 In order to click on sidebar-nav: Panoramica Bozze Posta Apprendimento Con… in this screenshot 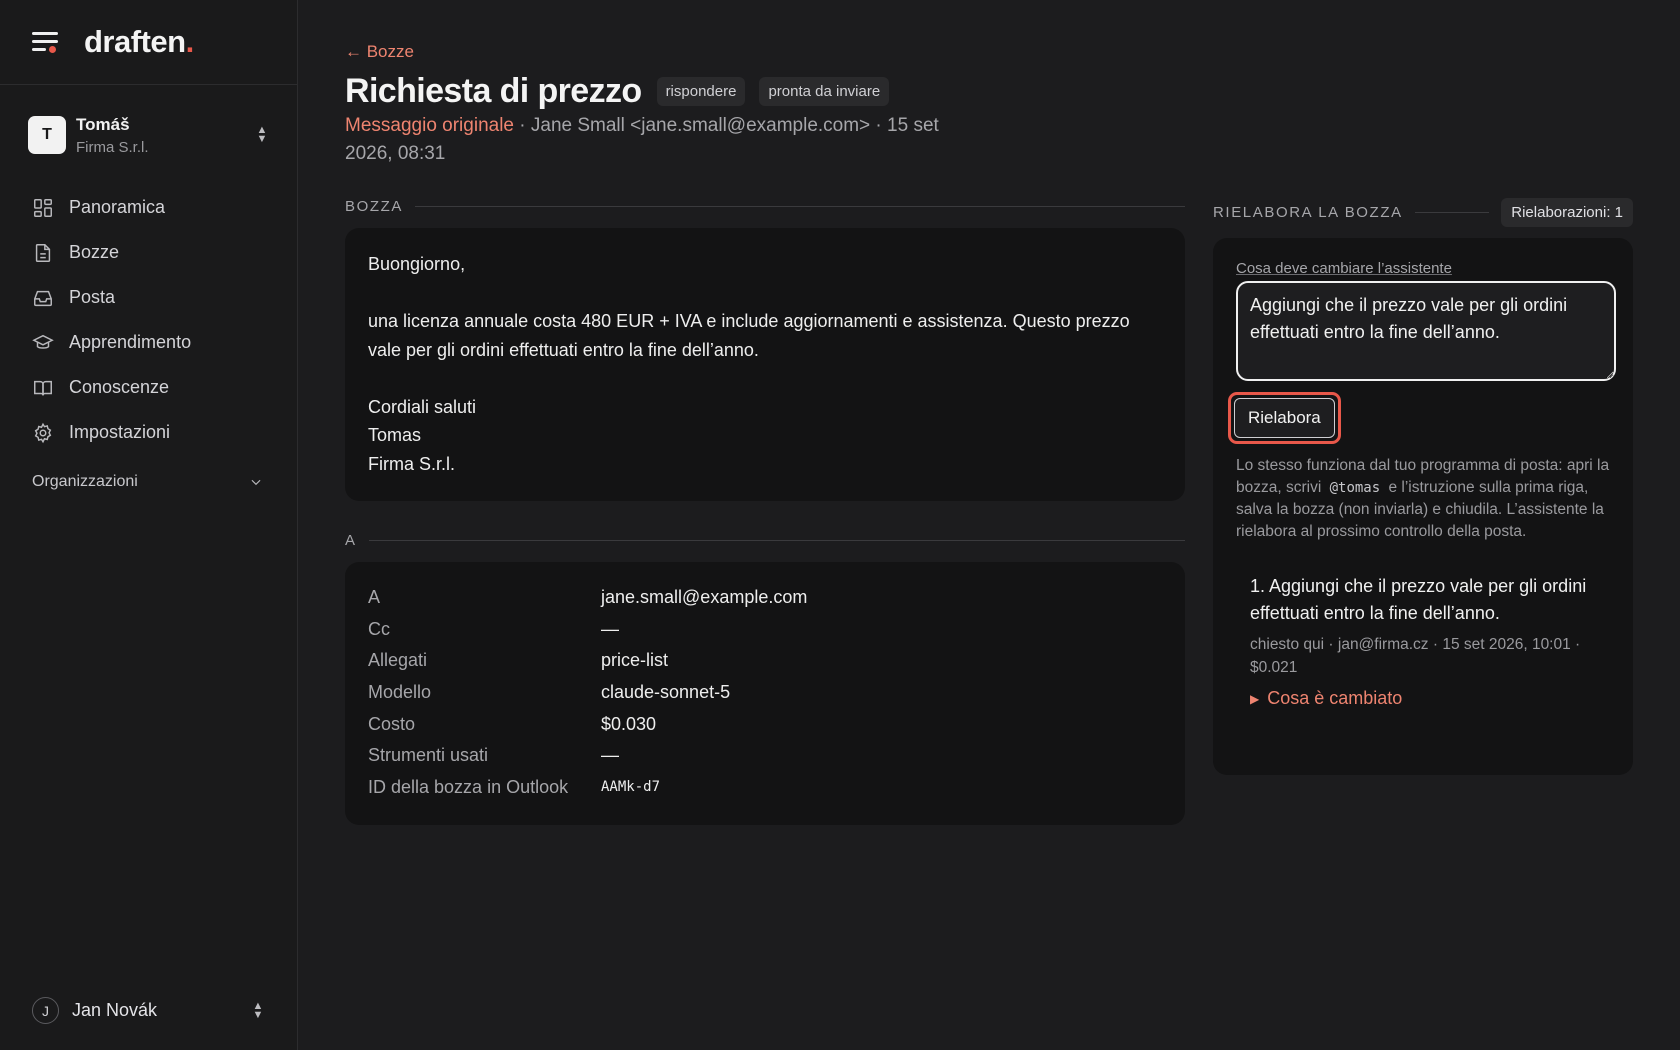, I will do `click(148, 320)`.